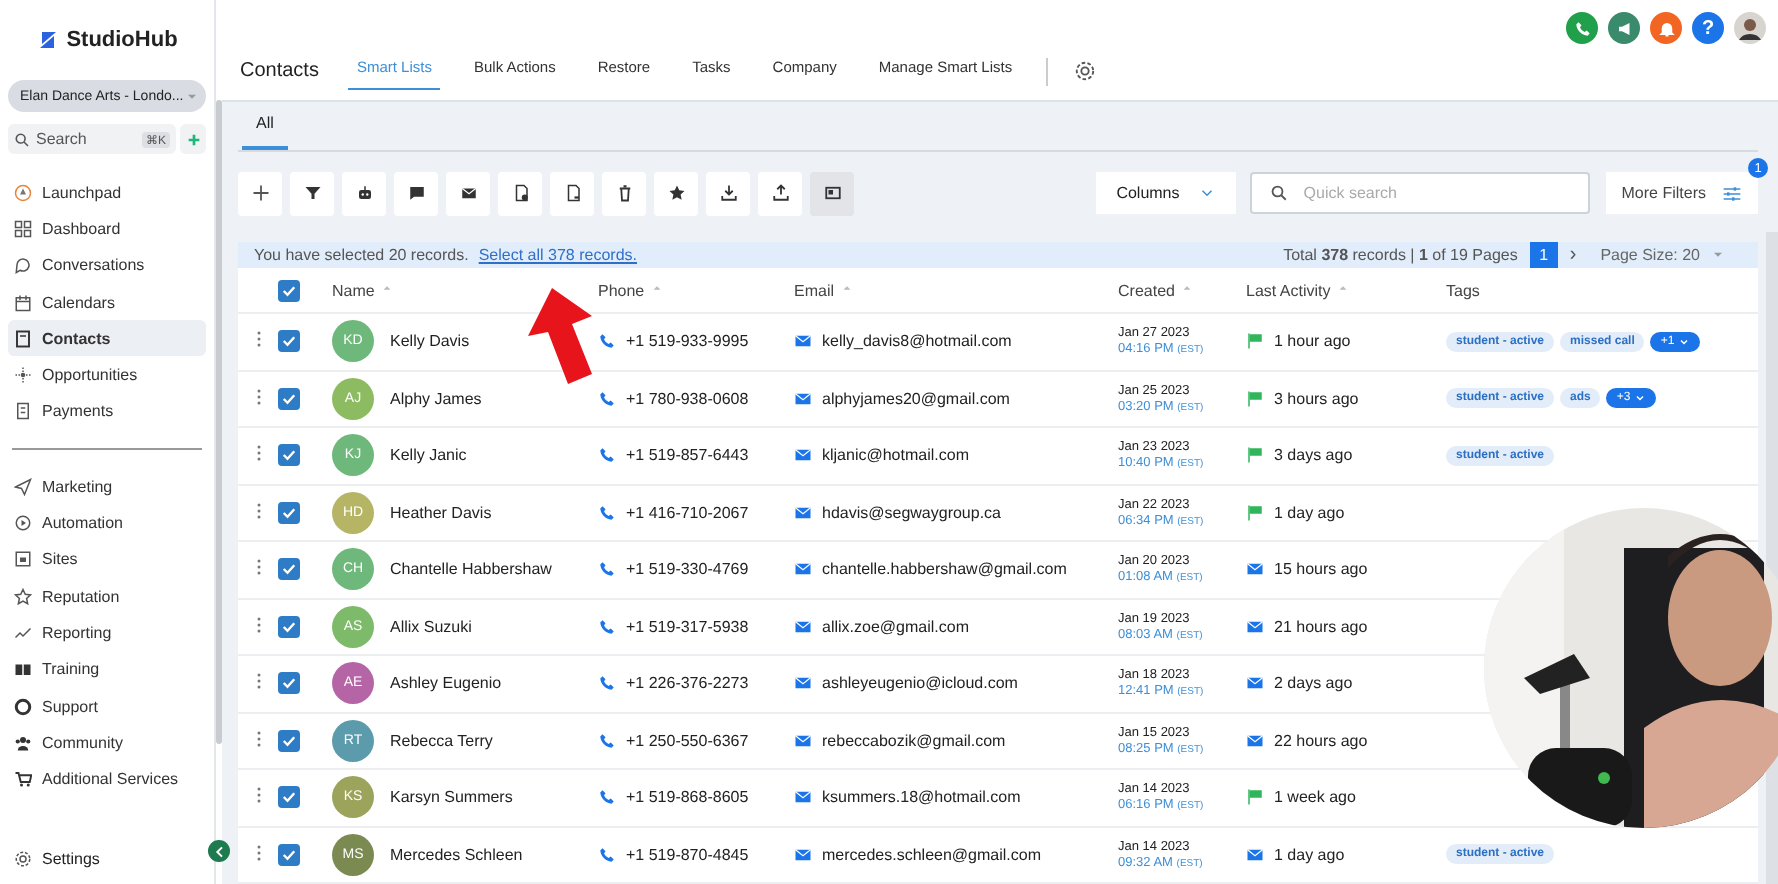 The image size is (1778, 884). I want to click on contact-name: Karsyn Summers, so click(451, 797).